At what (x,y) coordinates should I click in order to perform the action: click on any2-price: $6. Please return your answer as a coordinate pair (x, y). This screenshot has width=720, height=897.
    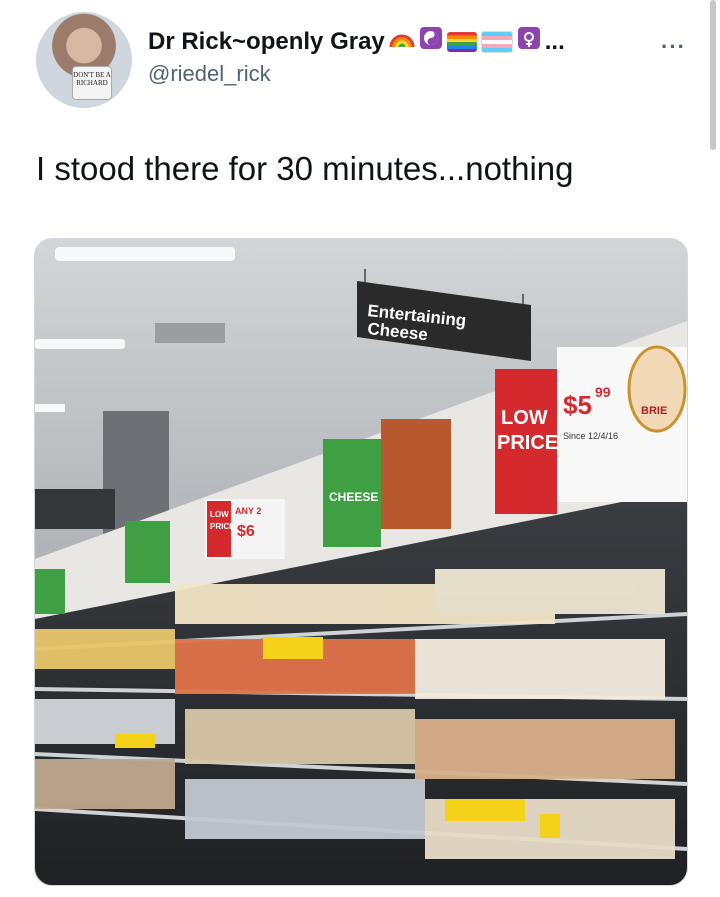
    Looking at the image, I should click on (246, 531).